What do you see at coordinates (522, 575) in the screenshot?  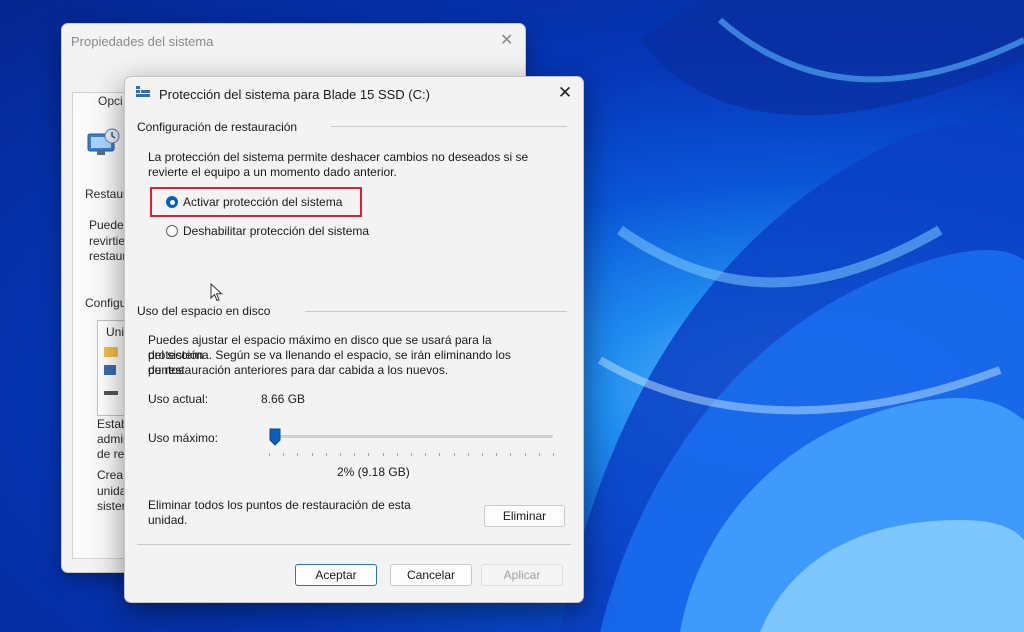 I see `apply-button: Aplicar` at bounding box center [522, 575].